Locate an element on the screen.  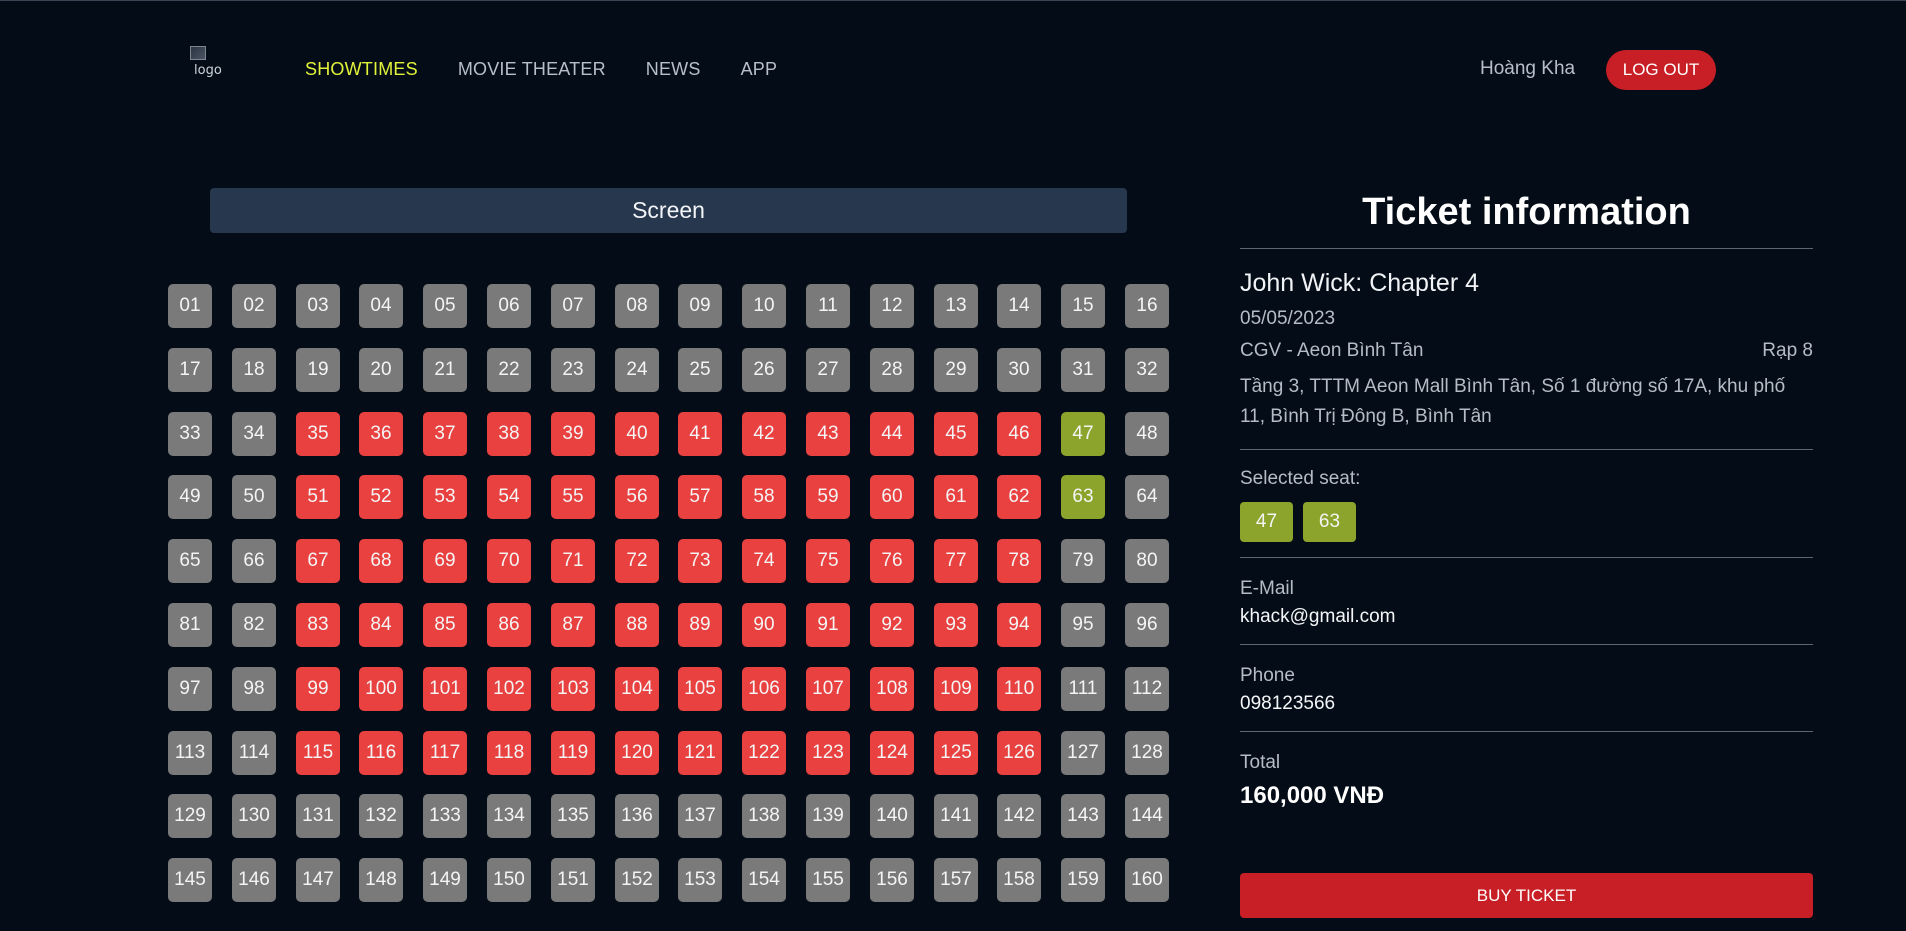
seat-available: 11 is located at coordinates (828, 306).